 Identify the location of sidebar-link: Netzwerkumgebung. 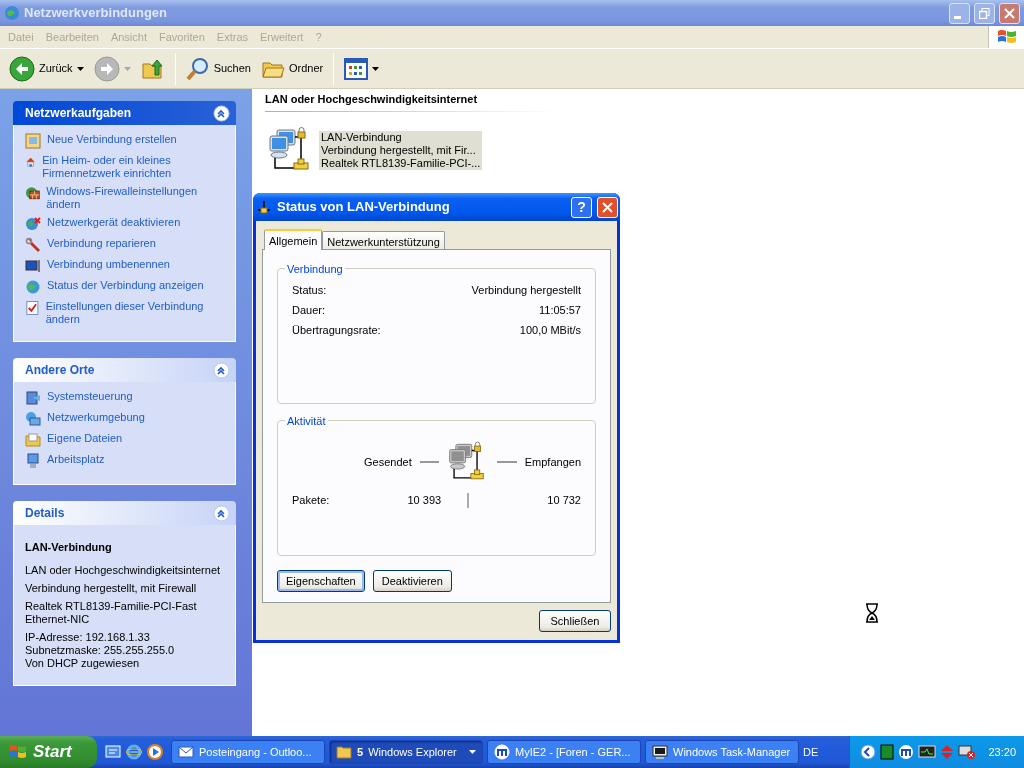
(96, 417).